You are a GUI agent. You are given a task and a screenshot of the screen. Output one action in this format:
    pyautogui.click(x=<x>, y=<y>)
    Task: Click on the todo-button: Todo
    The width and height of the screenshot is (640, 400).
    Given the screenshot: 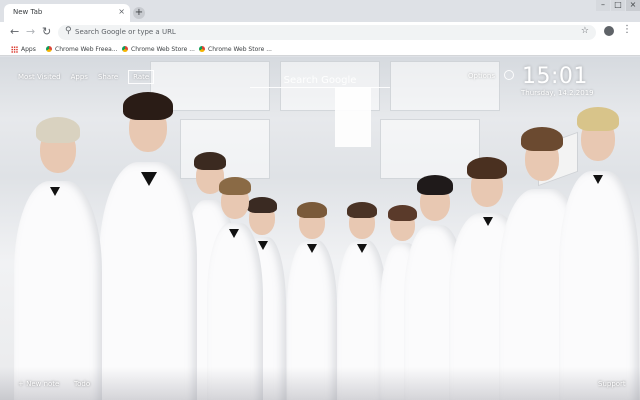 What is the action you would take?
    pyautogui.click(x=82, y=384)
    